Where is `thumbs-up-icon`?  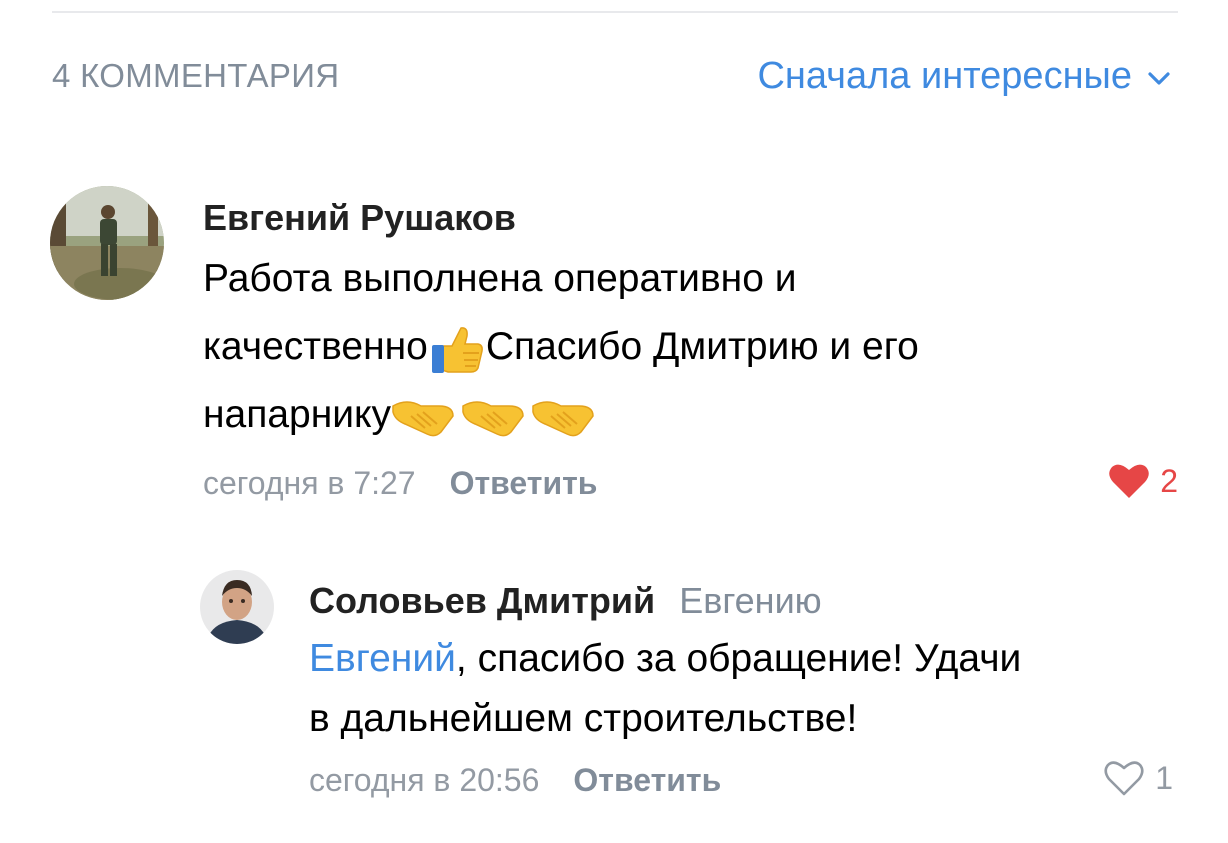 thumbs-up-icon is located at coordinates (457, 349).